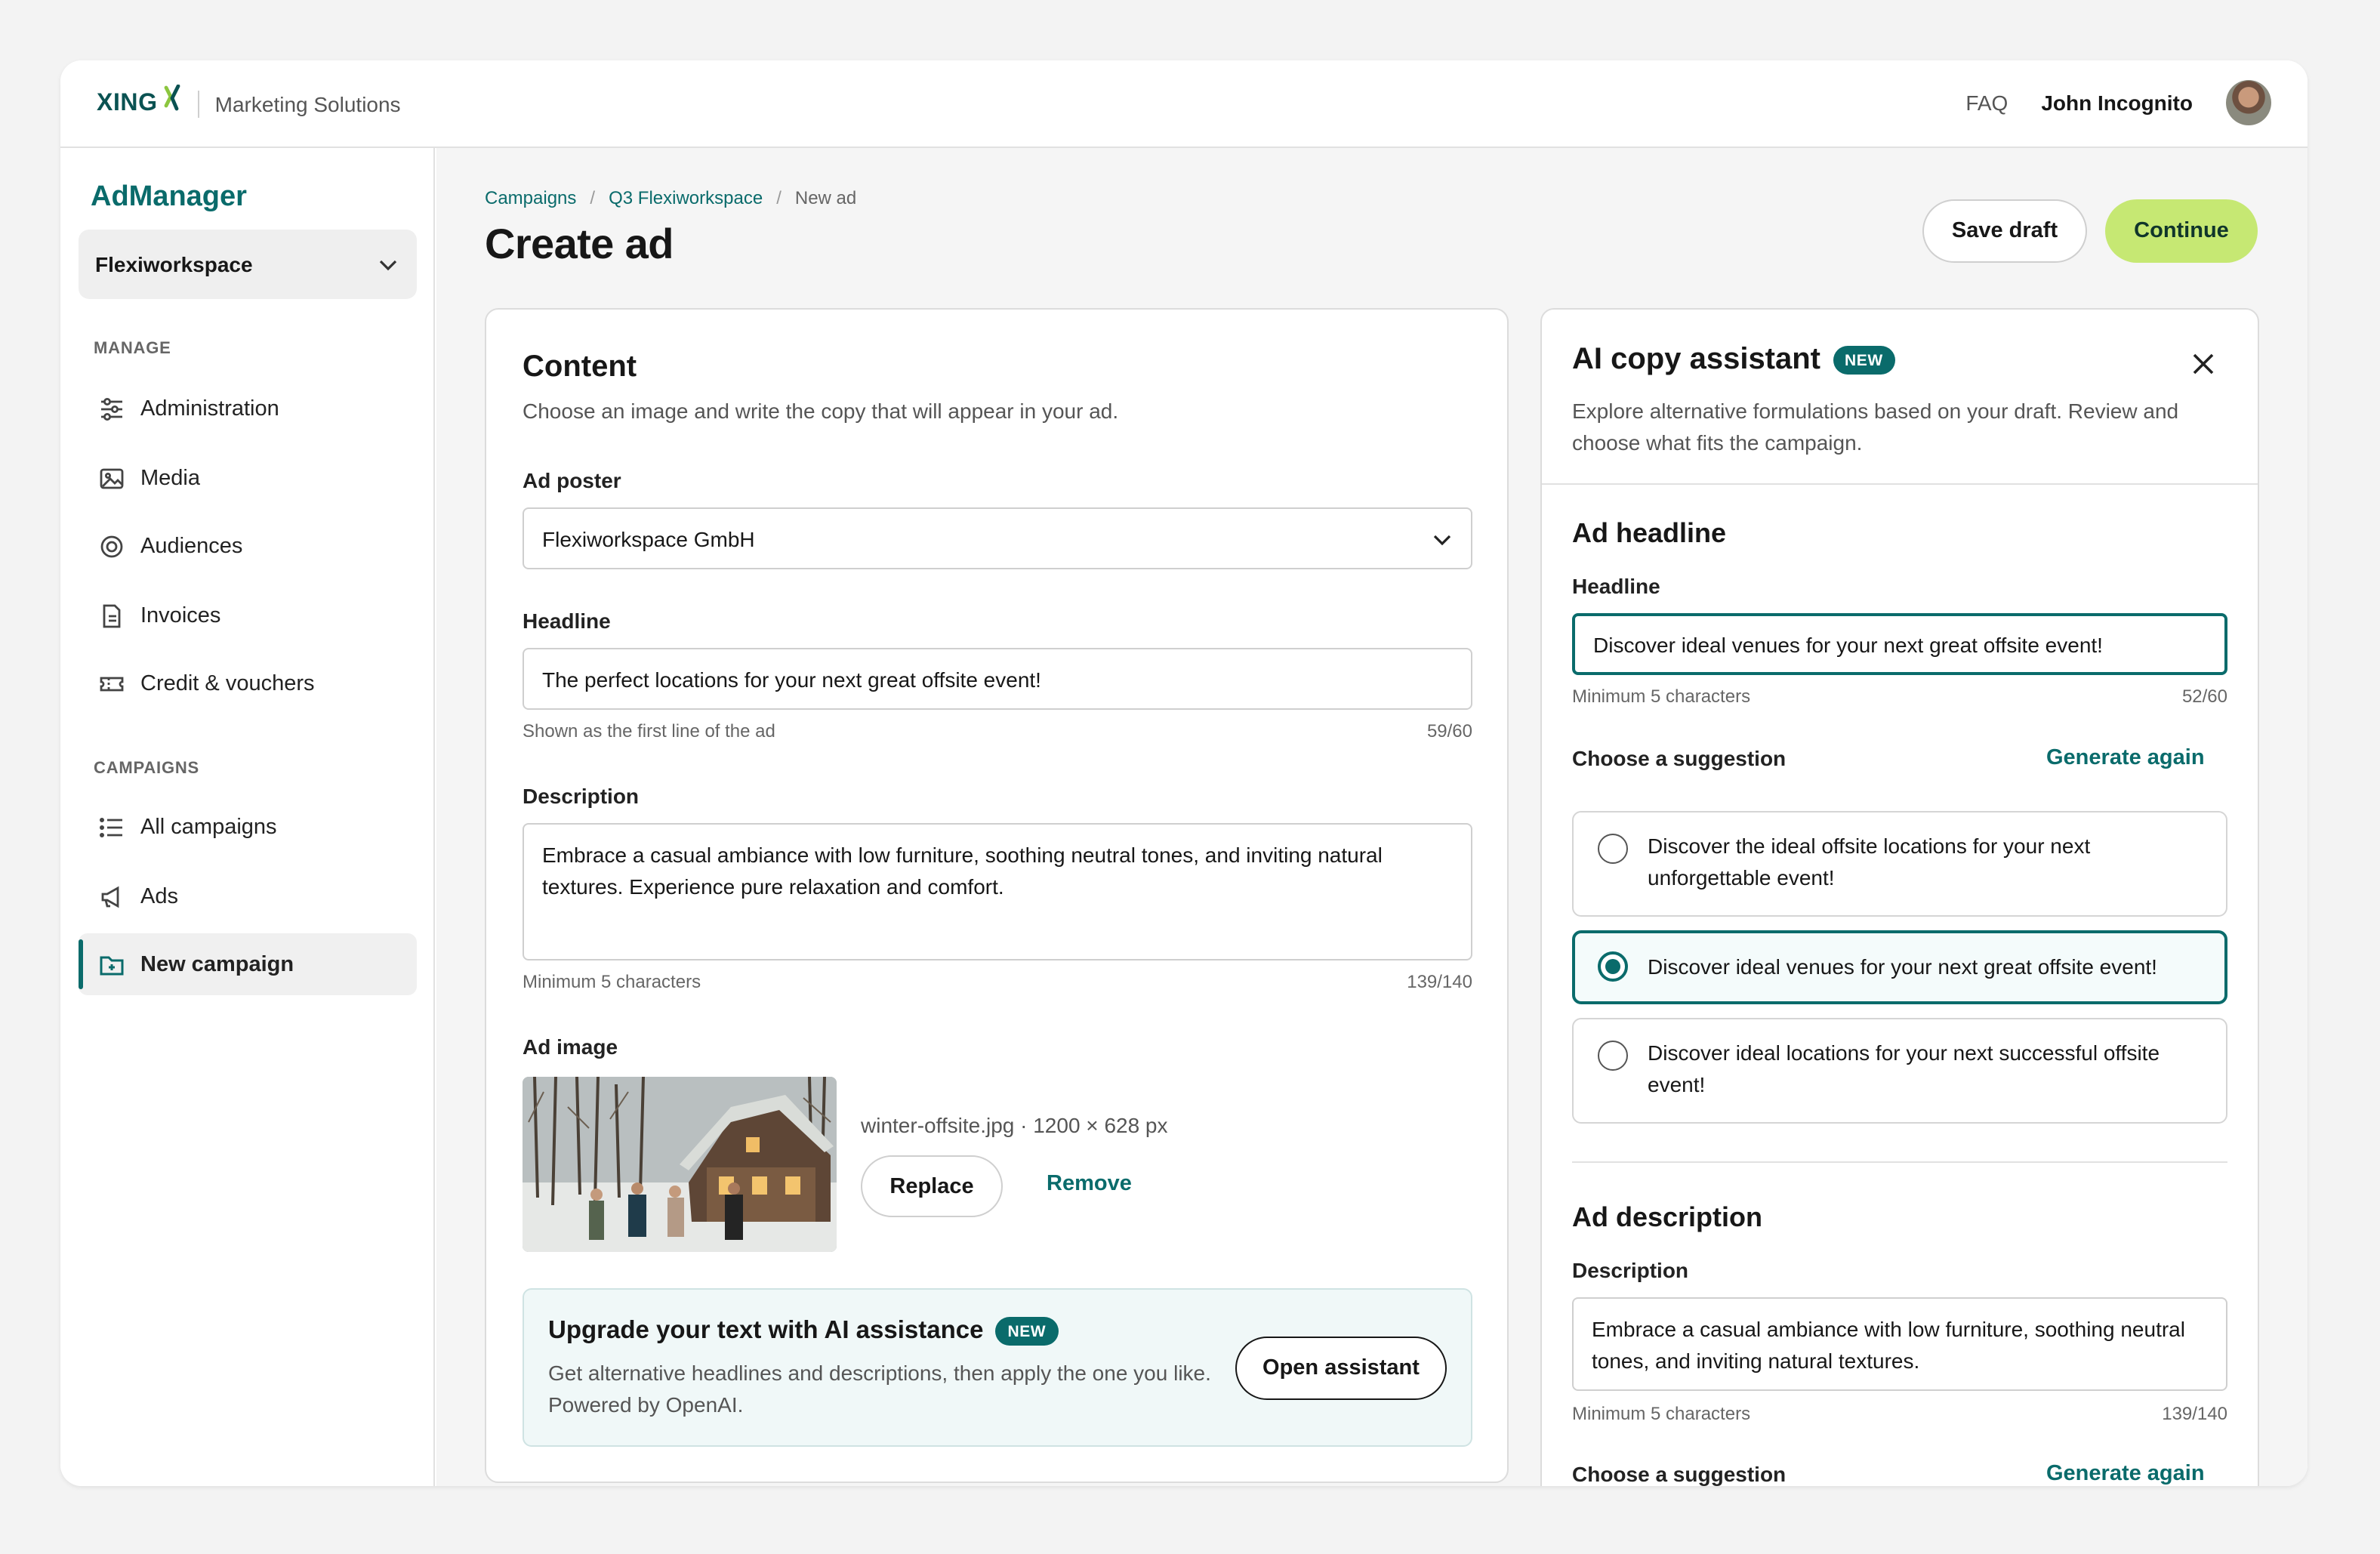 The width and height of the screenshot is (2380, 1554). I want to click on sidebar-item-label: Invoices, so click(180, 615).